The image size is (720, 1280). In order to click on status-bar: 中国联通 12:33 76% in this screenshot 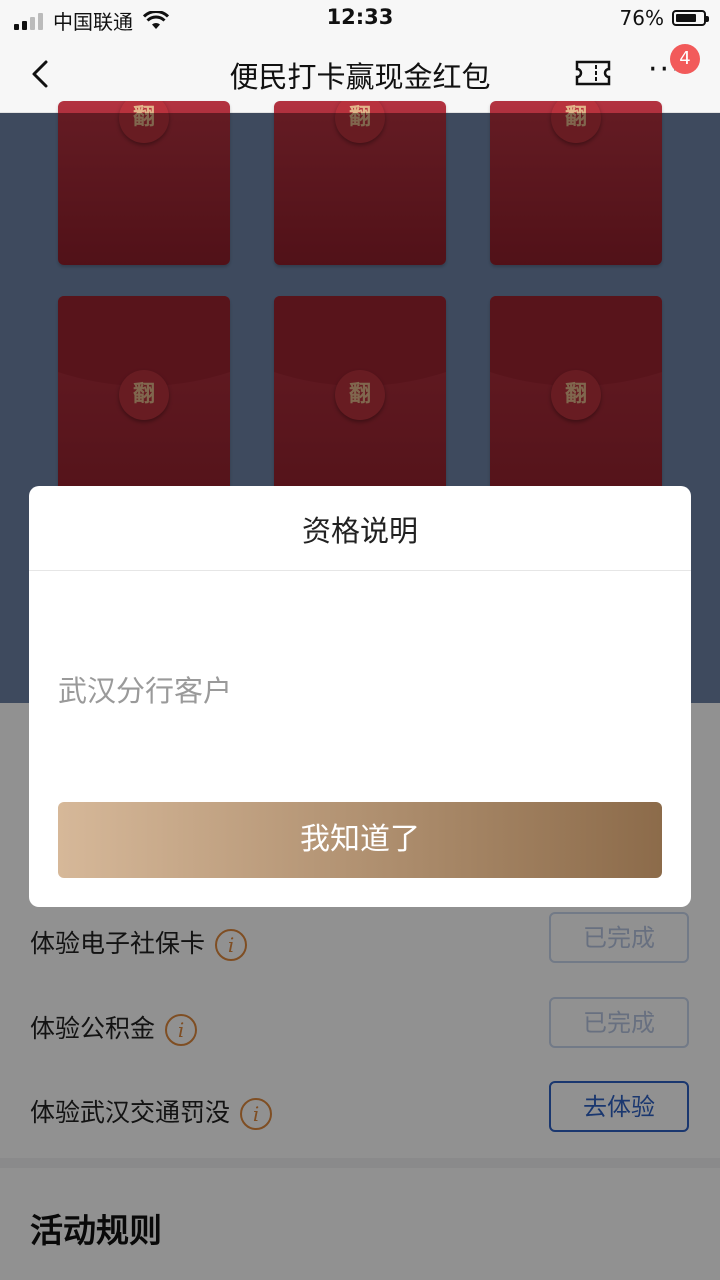, I will do `click(360, 18)`.